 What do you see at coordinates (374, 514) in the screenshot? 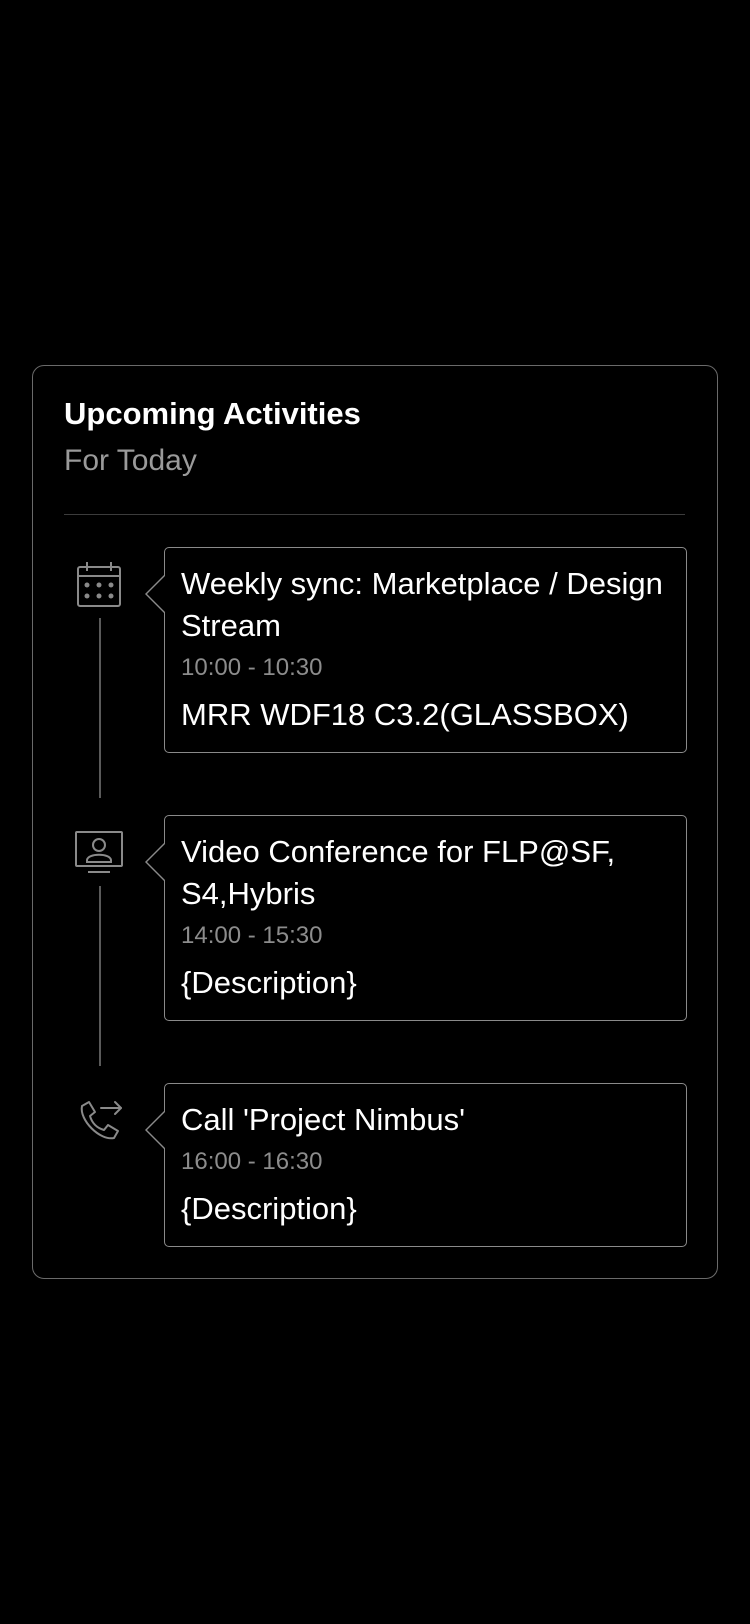
I see `header-divider` at bounding box center [374, 514].